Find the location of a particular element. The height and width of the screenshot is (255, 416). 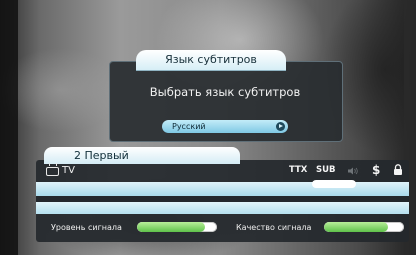

signal-quality-bar is located at coordinates (364, 227).